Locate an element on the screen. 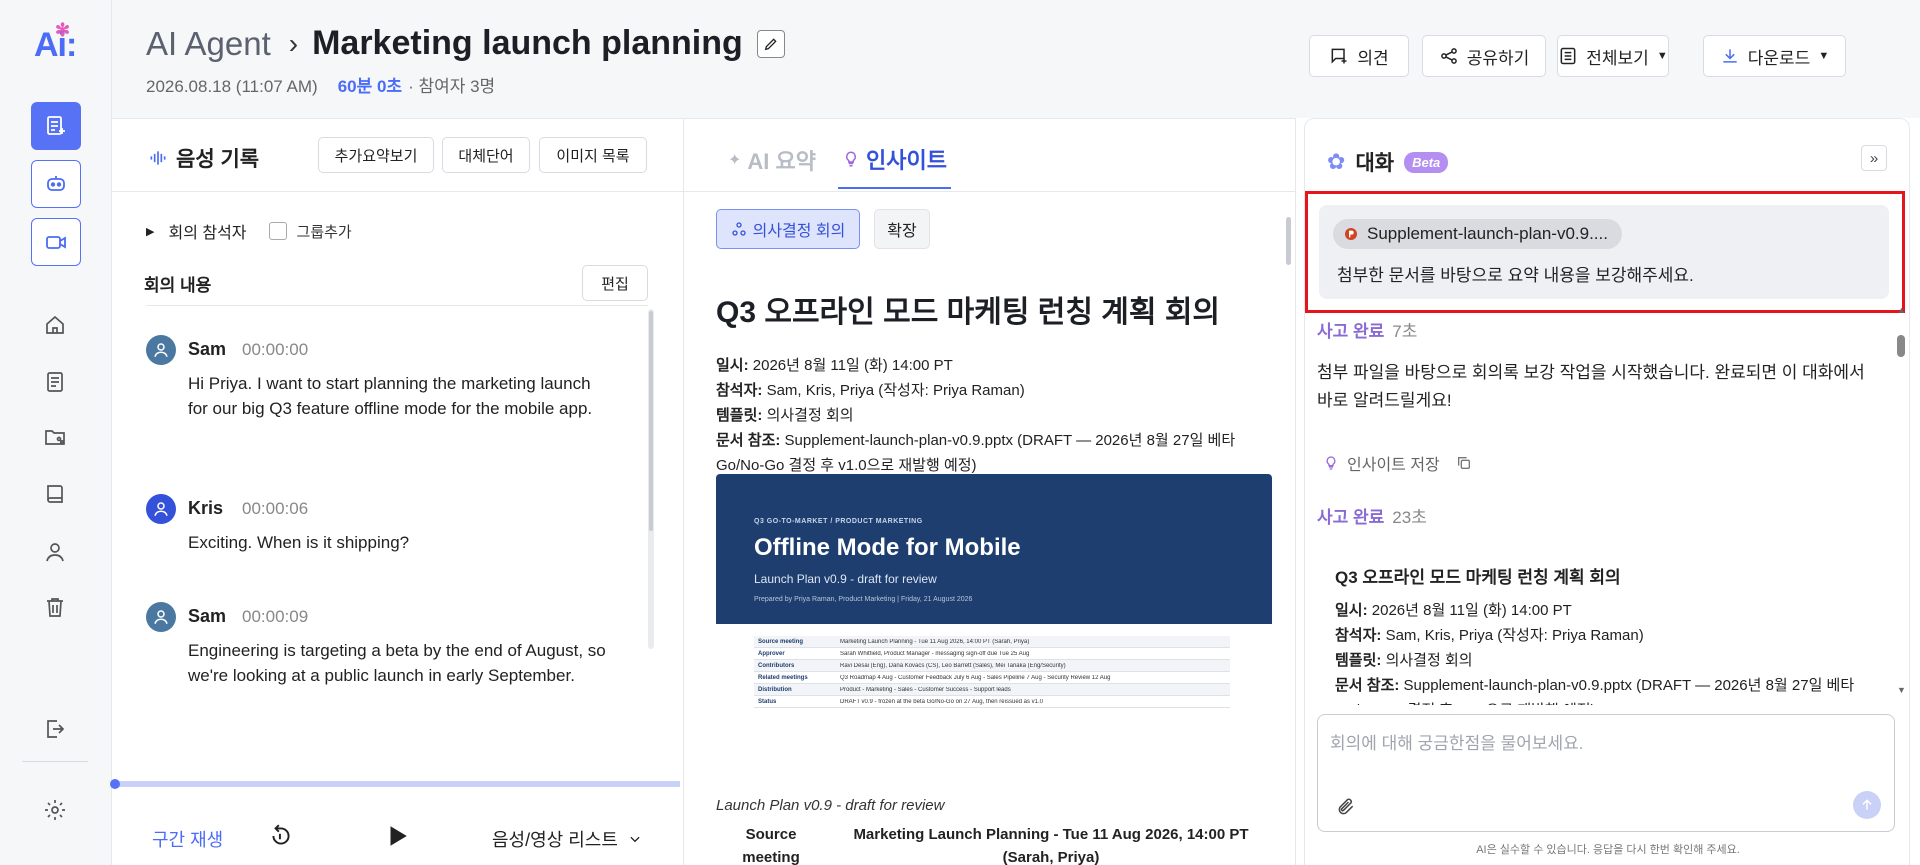 The image size is (1920, 865). paperclip-icon is located at coordinates (1346, 806).